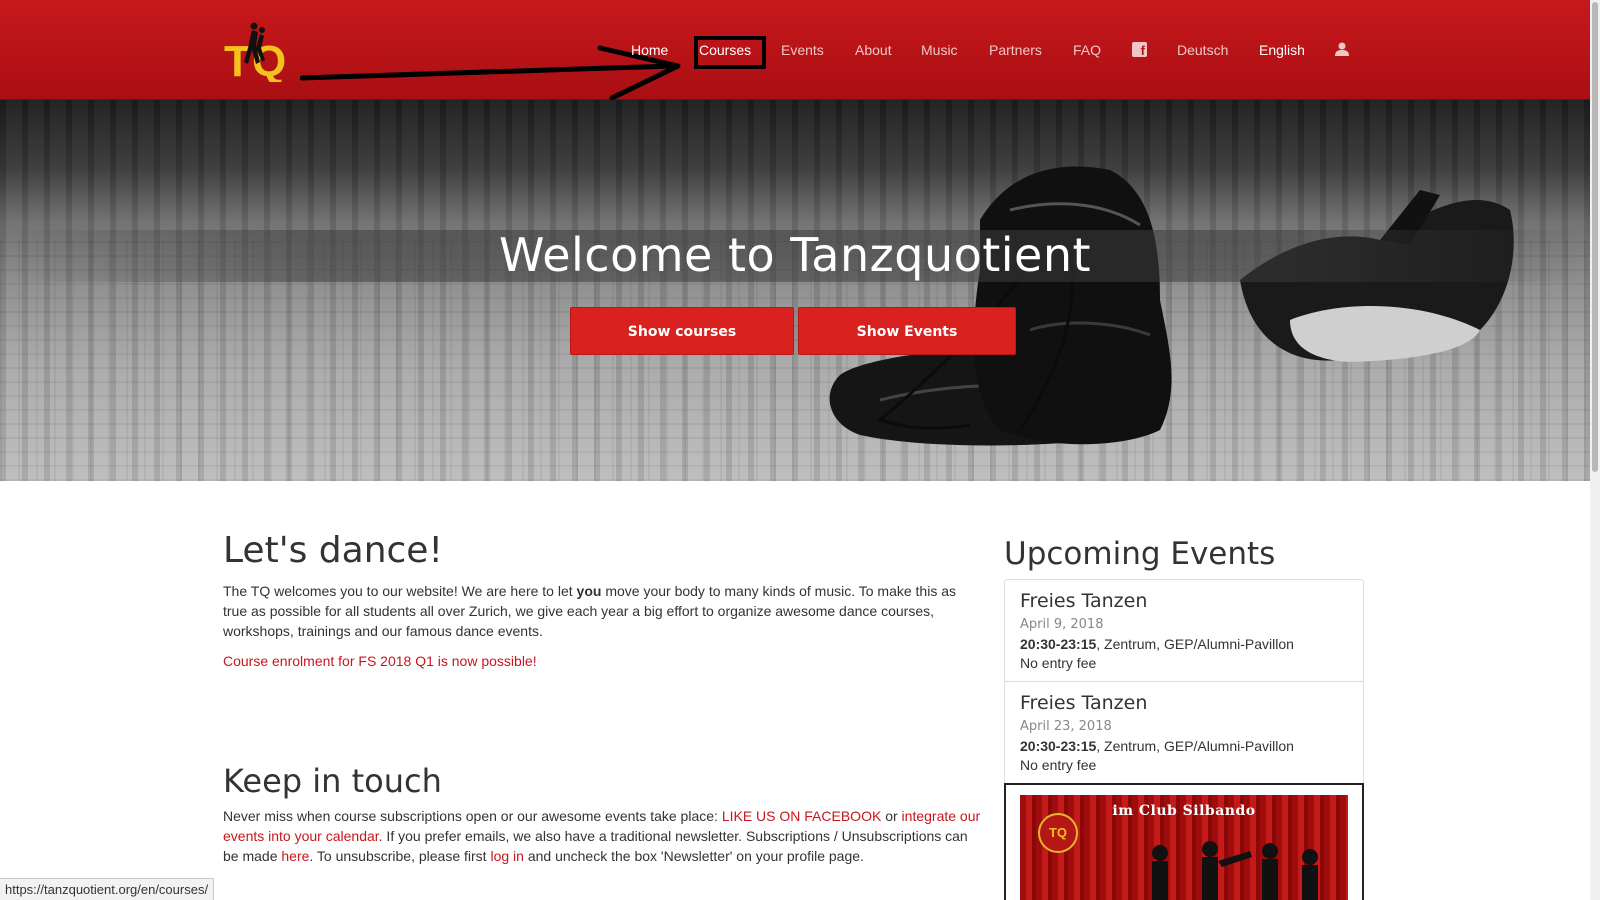 This screenshot has height=900, width=1600. I want to click on nav-lang-deutsch: Deutsch, so click(1202, 50).